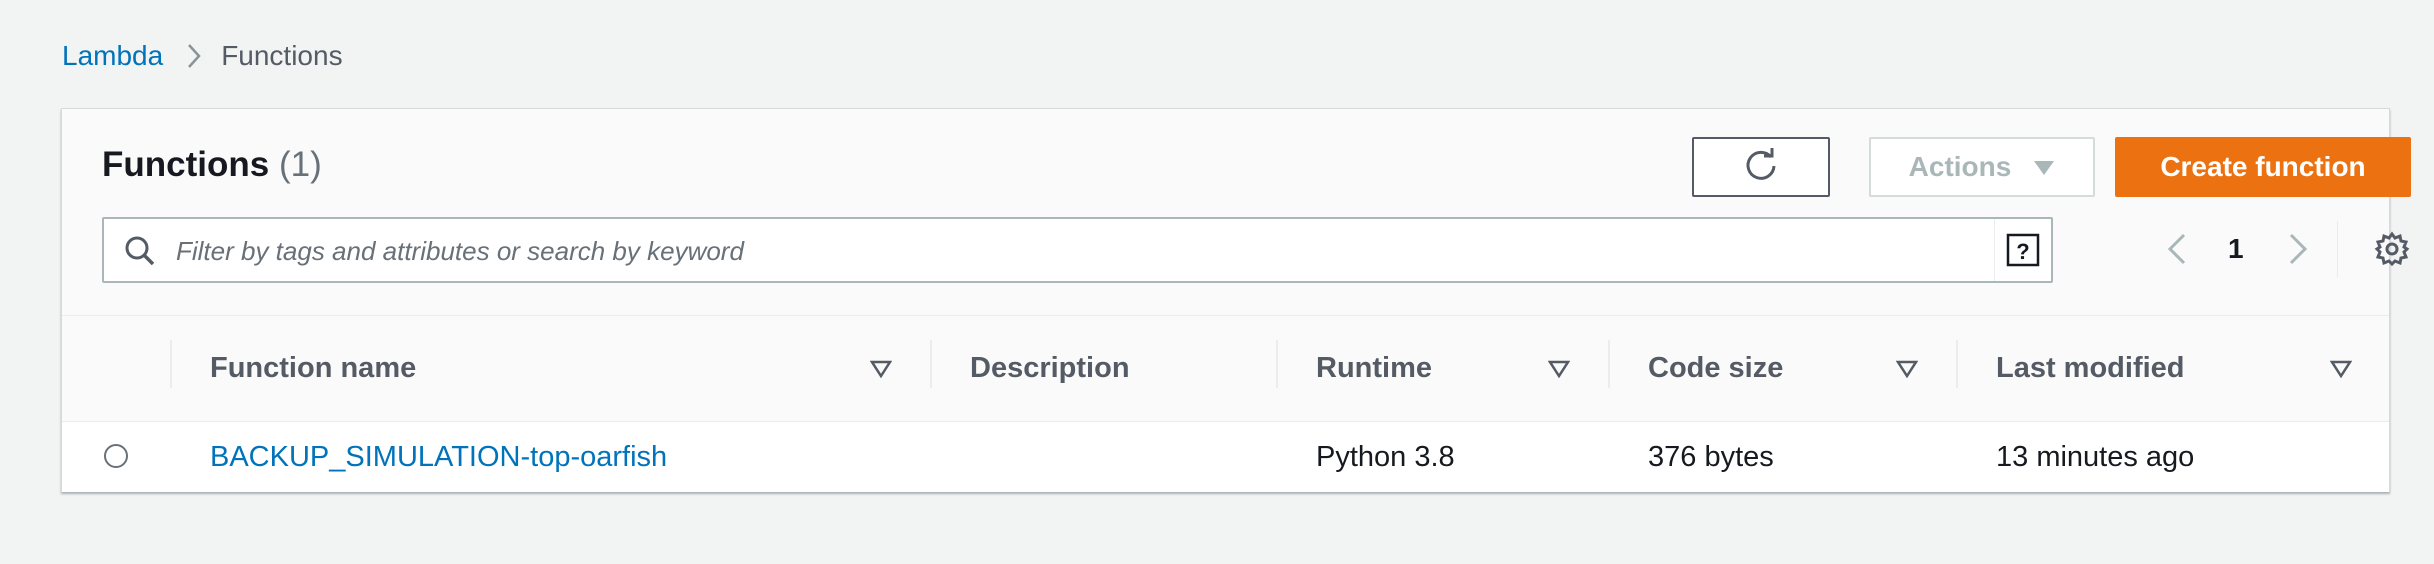 This screenshot has height=564, width=2434. Describe the element at coordinates (2095, 456) in the screenshot. I see `function-last-modified: 13 minutes ago` at that location.